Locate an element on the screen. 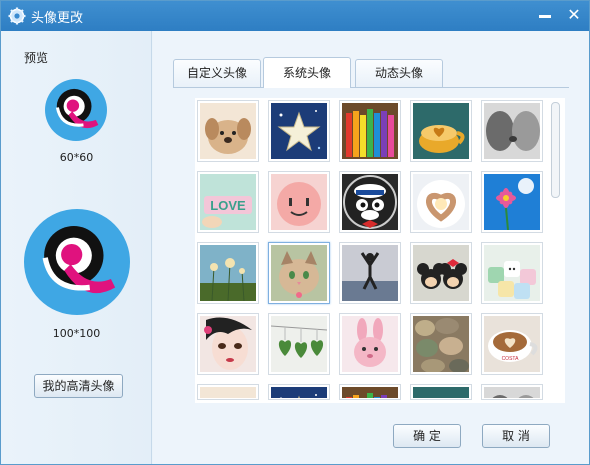 This screenshot has height=465, width=590. gear-icon is located at coordinates (17, 16).